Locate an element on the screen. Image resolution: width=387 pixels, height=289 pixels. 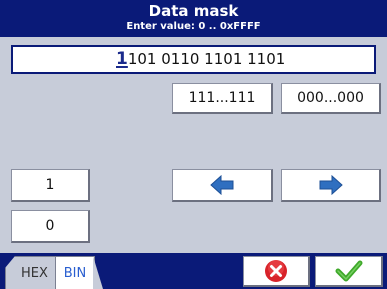
cursor-digit: 1 is located at coordinates (122, 59).